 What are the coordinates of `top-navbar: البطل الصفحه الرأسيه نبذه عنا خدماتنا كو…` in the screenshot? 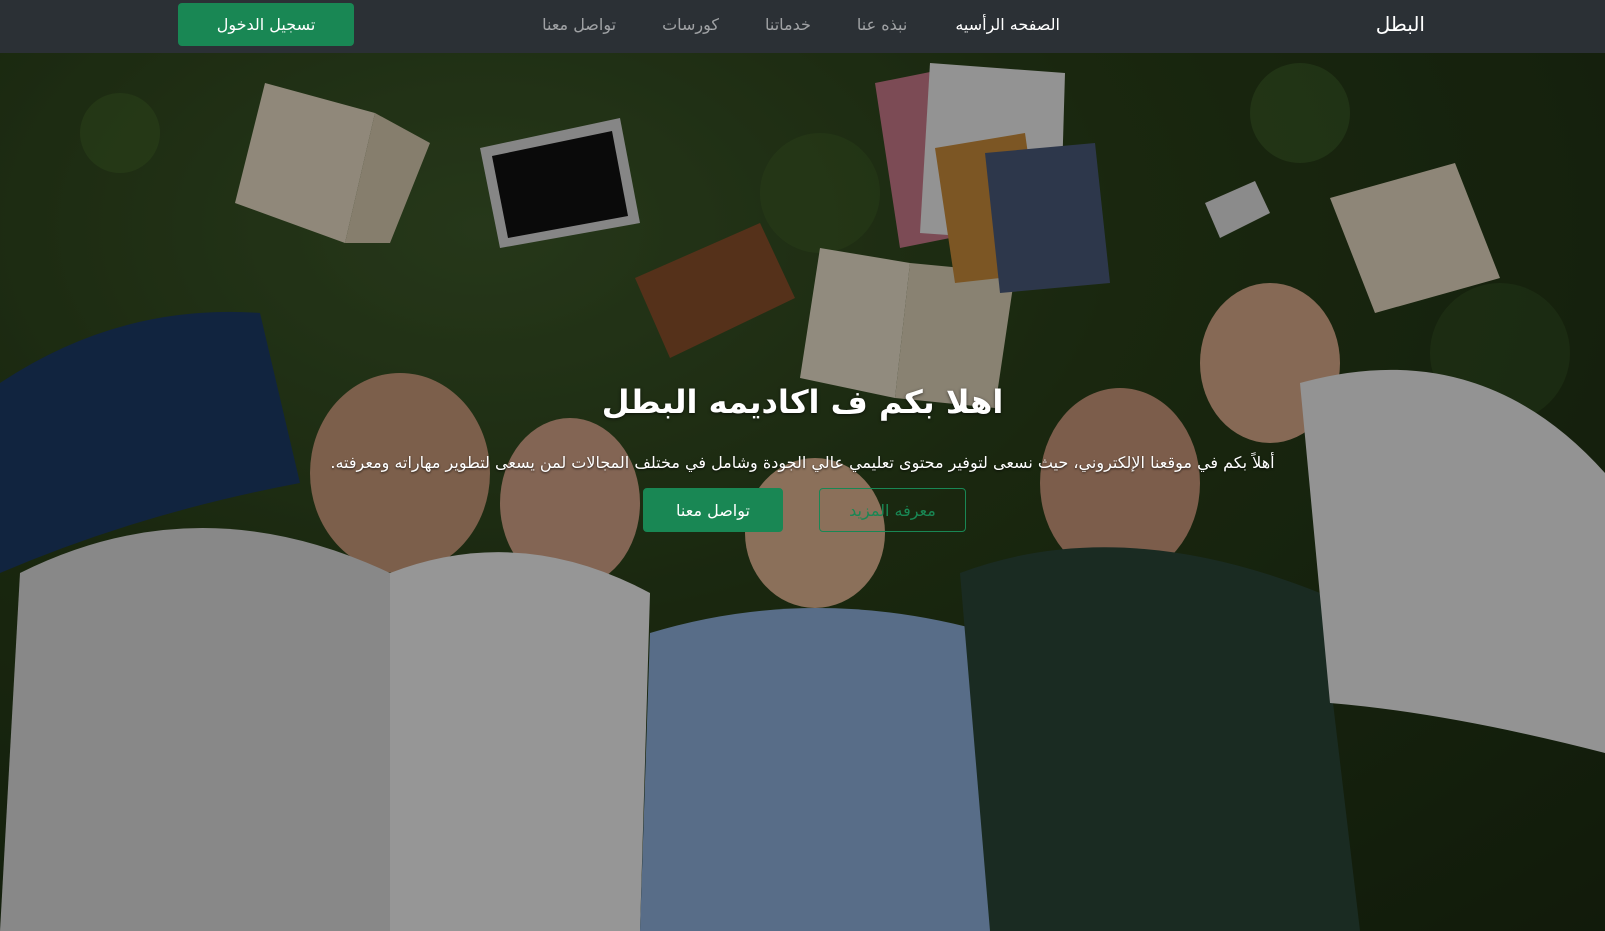 It's located at (802, 26).